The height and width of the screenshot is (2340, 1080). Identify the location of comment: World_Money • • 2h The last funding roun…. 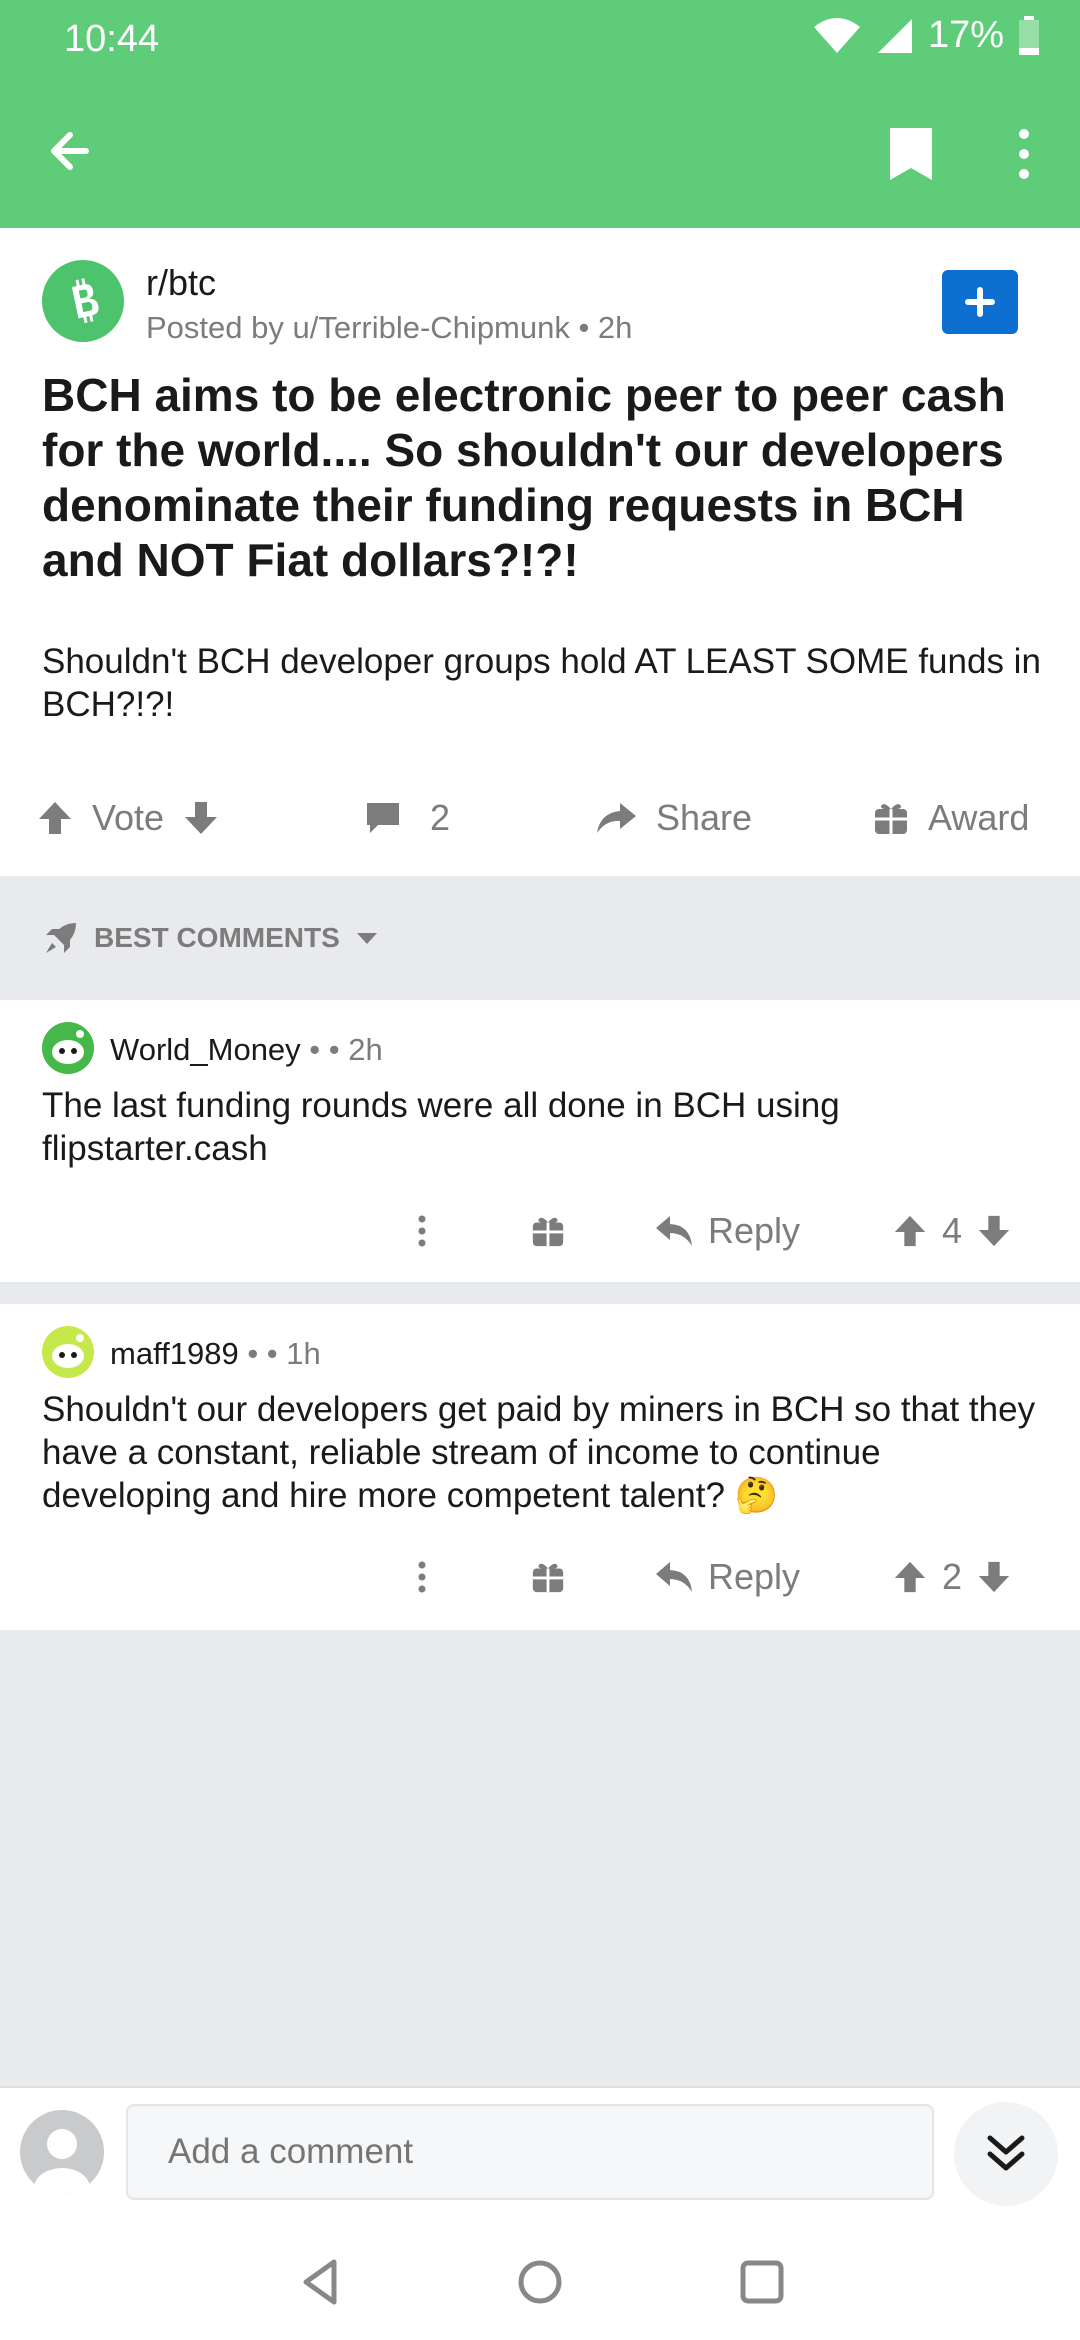
(540, 1141).